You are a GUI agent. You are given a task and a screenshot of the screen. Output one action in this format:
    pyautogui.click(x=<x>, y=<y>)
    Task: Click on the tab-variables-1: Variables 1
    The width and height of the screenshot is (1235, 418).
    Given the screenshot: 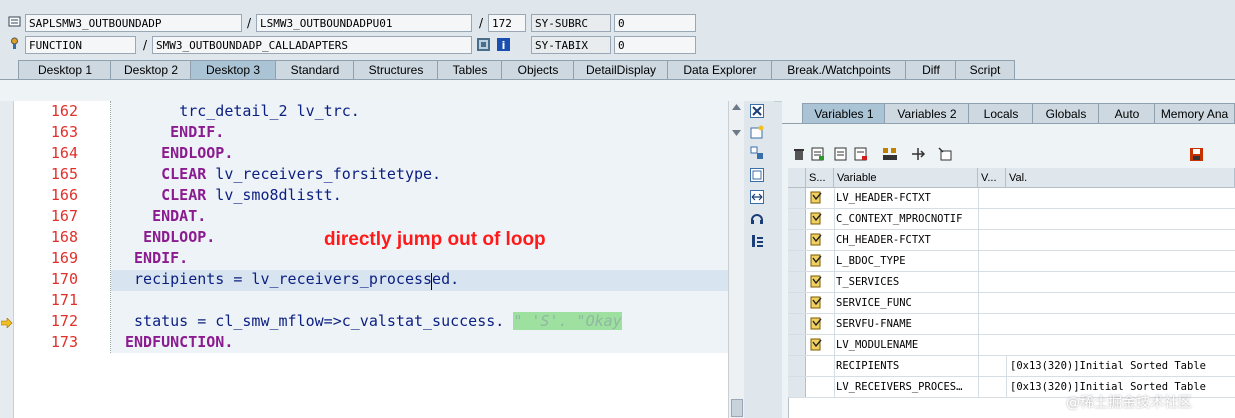 What is the action you would take?
    pyautogui.click(x=844, y=113)
    